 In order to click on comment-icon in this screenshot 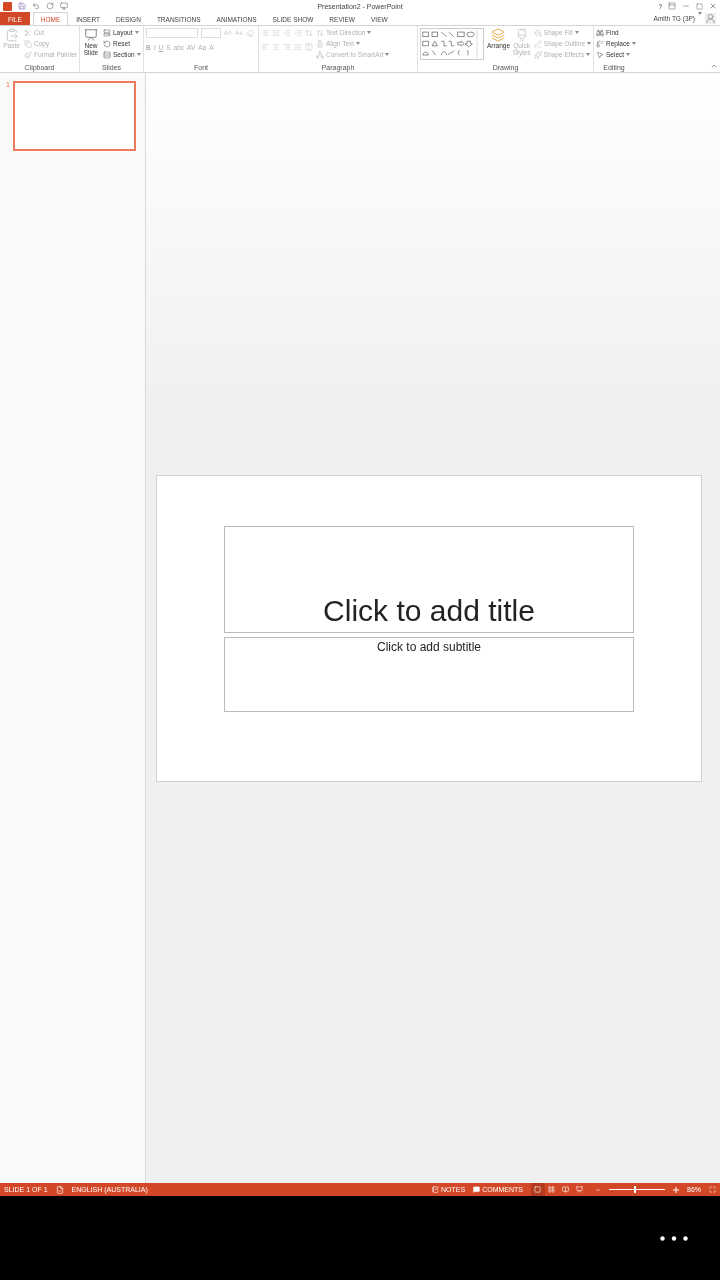, I will do `click(477, 1189)`.